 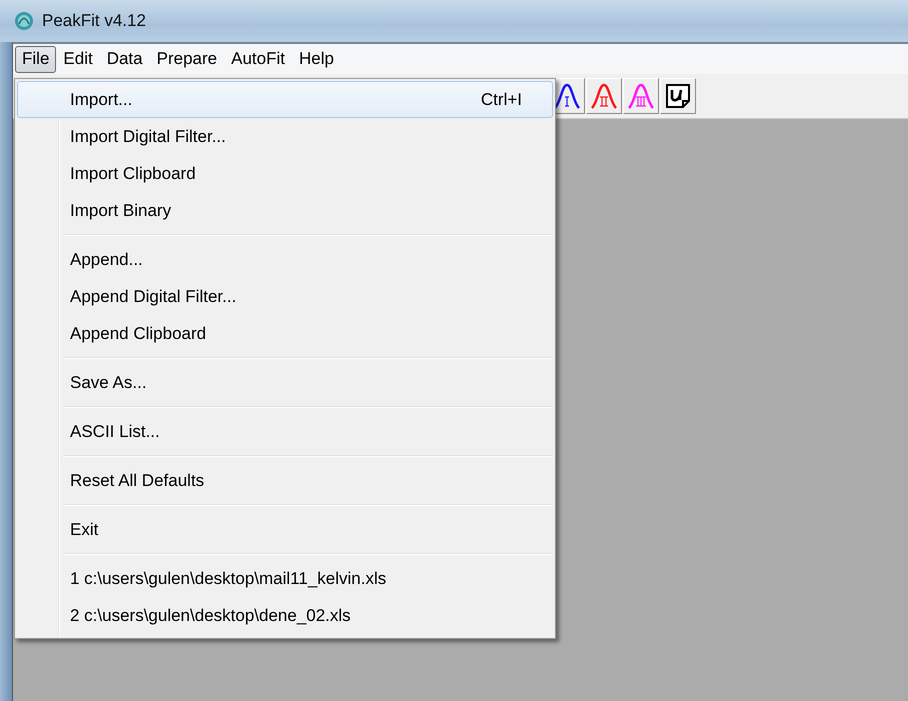 I want to click on menu-item: Import Binary, so click(x=285, y=210).